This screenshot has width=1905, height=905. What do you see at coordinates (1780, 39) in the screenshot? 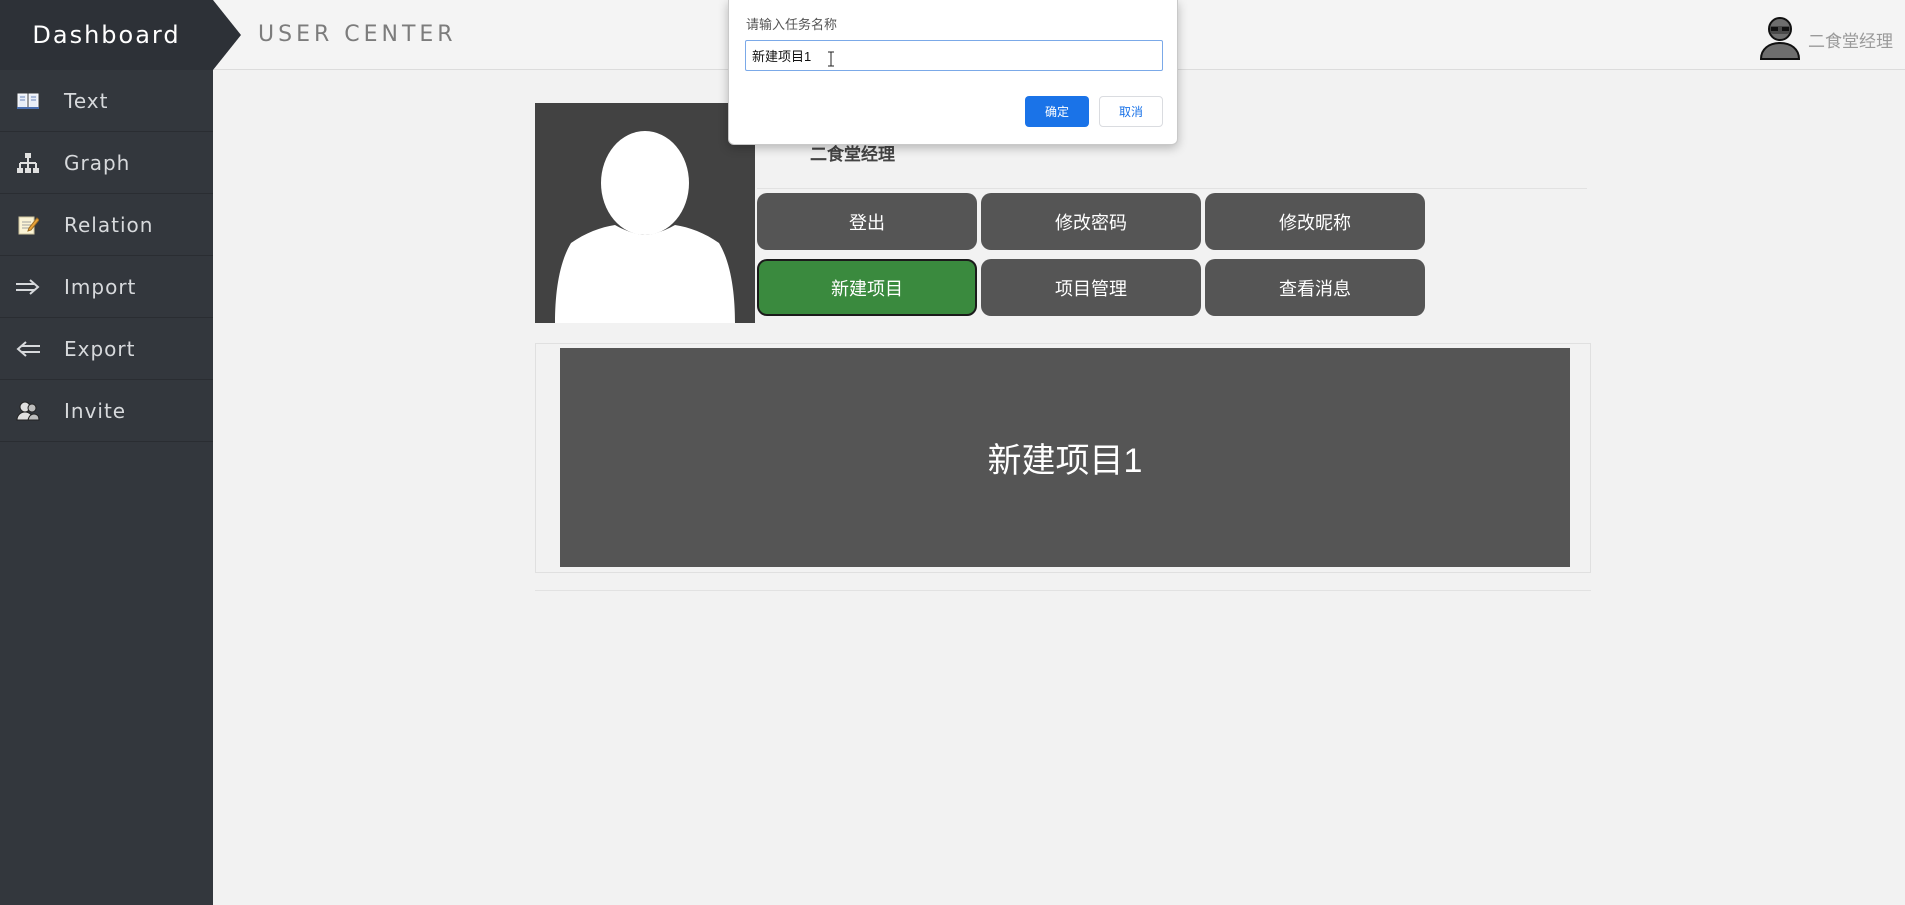
I see `user-avatar-icon` at bounding box center [1780, 39].